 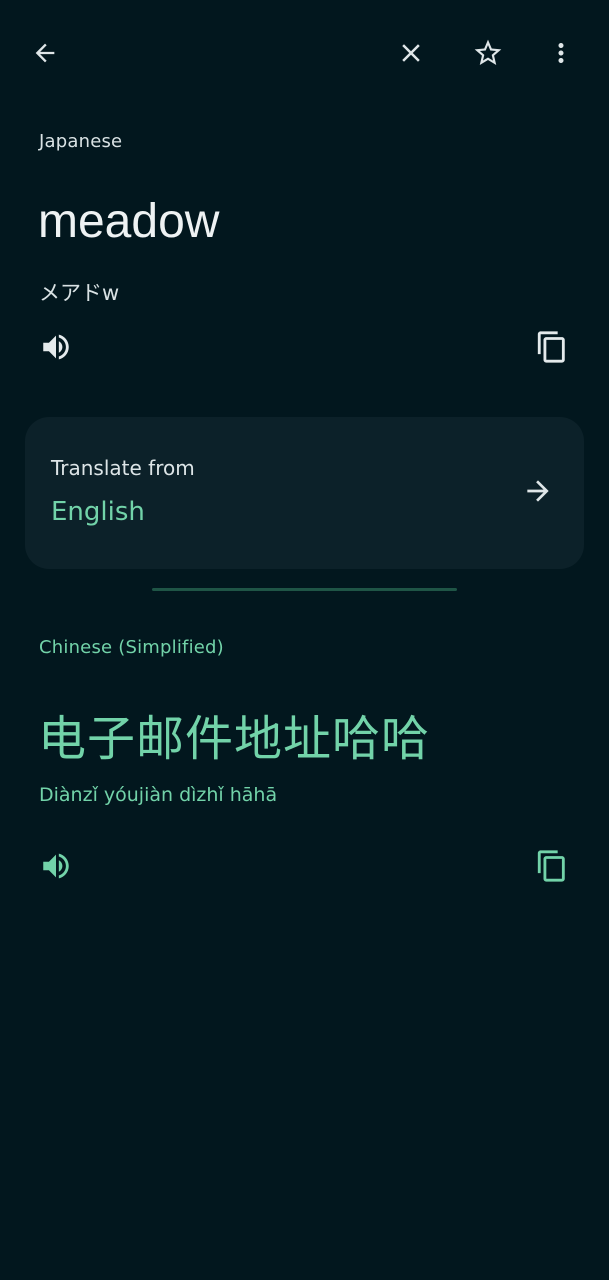 I want to click on close-button, so click(x=411, y=53).